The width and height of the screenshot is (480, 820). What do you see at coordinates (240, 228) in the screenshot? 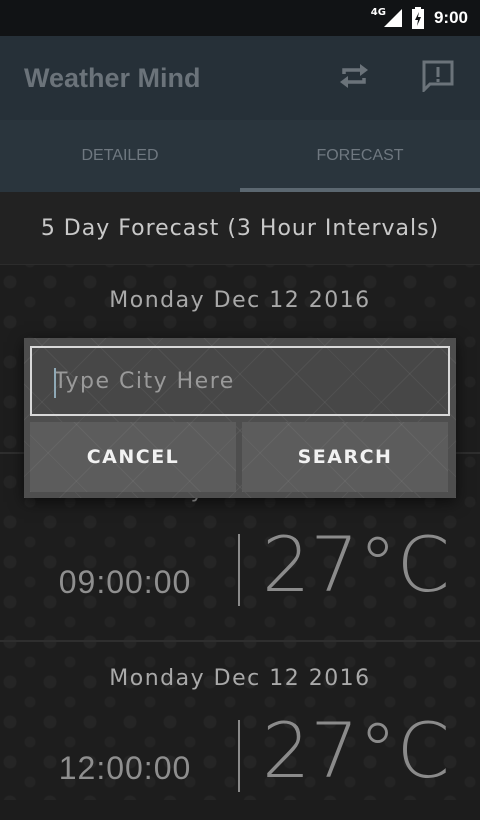
I see `section-title: 5 Day Forecast (3 Hour Intervals)` at bounding box center [240, 228].